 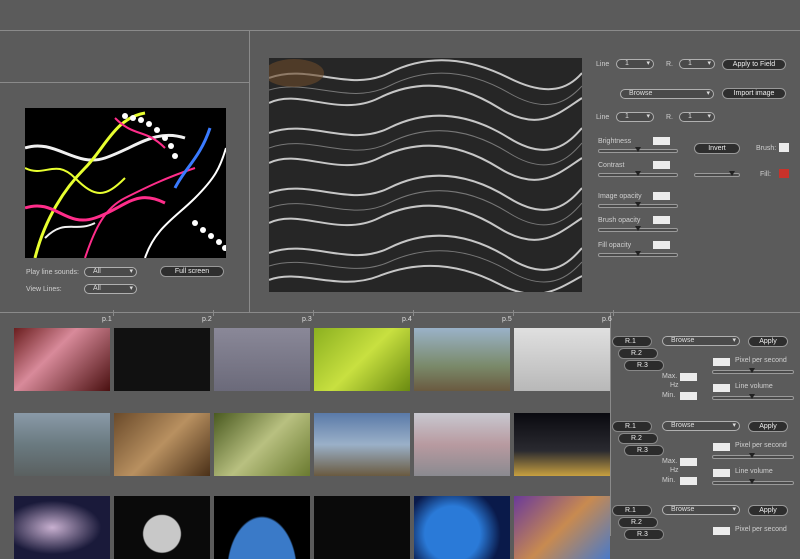 What do you see at coordinates (661, 245) in the screenshot?
I see `fill-opacity-value-box` at bounding box center [661, 245].